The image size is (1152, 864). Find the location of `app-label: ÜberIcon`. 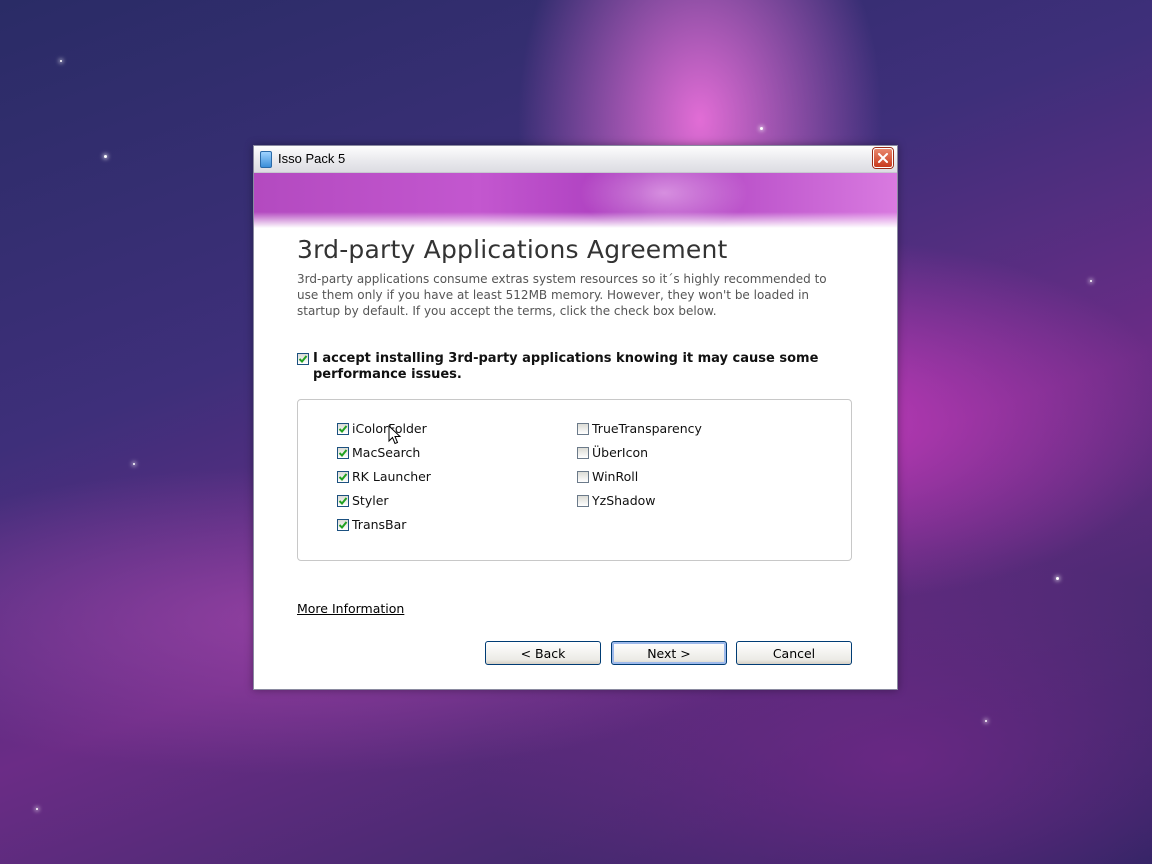

app-label: ÜberIcon is located at coordinates (620, 452).